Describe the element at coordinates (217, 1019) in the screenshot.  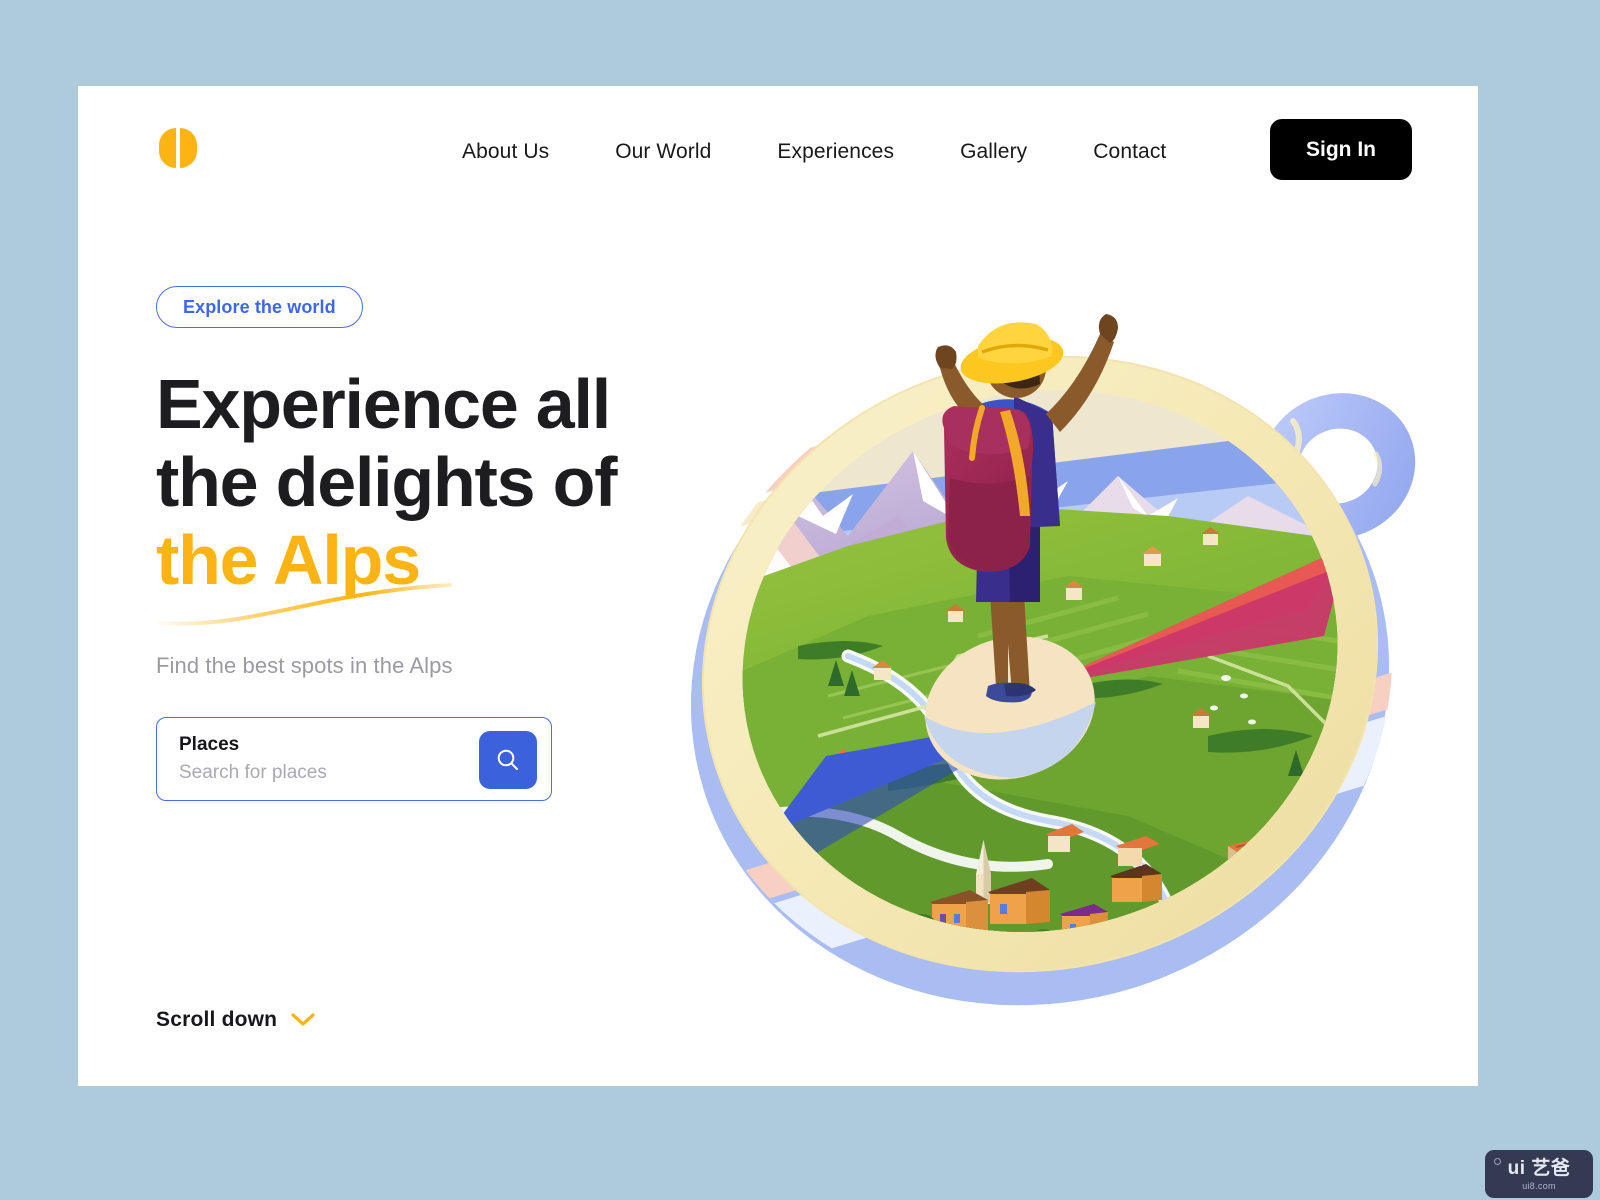
I see `scroll-down-label: Scroll down` at that location.